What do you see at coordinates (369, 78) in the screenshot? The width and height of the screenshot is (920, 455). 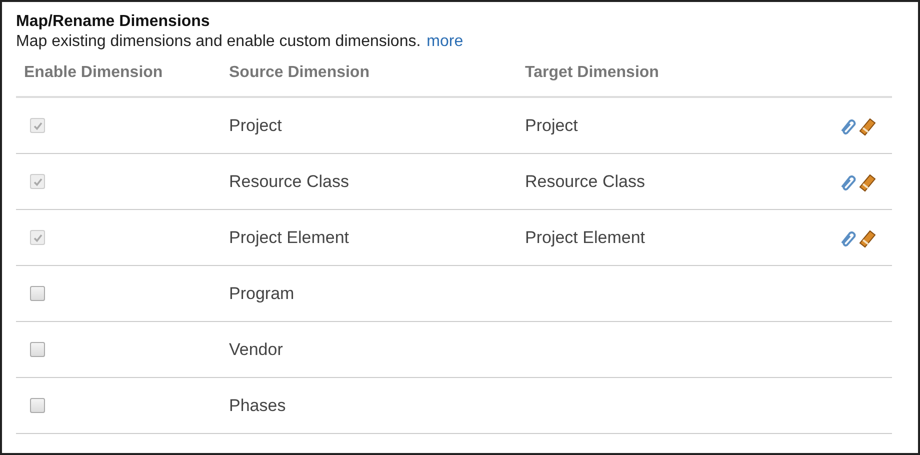 I see `column-header: Source Dimension` at bounding box center [369, 78].